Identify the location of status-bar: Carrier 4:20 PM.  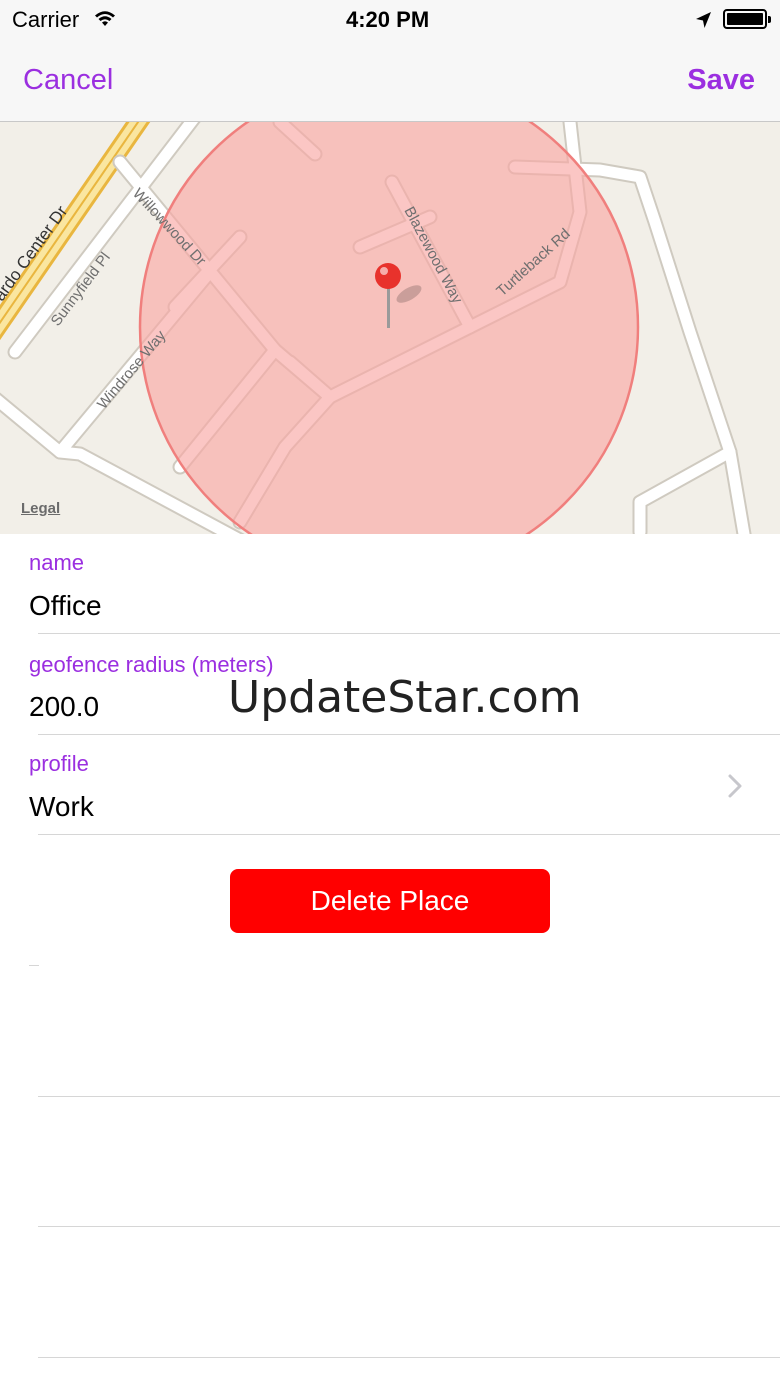
(390, 20).